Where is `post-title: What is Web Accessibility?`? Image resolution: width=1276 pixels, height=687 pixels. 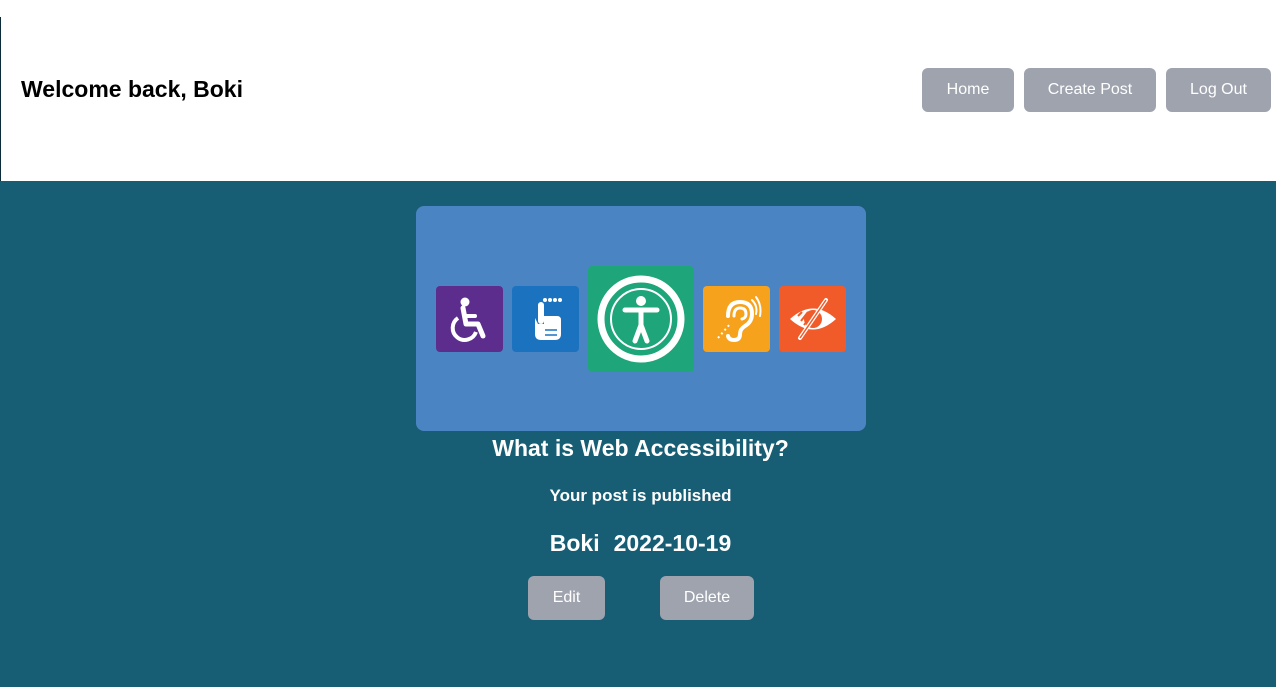
post-title: What is Web Accessibility? is located at coordinates (640, 448).